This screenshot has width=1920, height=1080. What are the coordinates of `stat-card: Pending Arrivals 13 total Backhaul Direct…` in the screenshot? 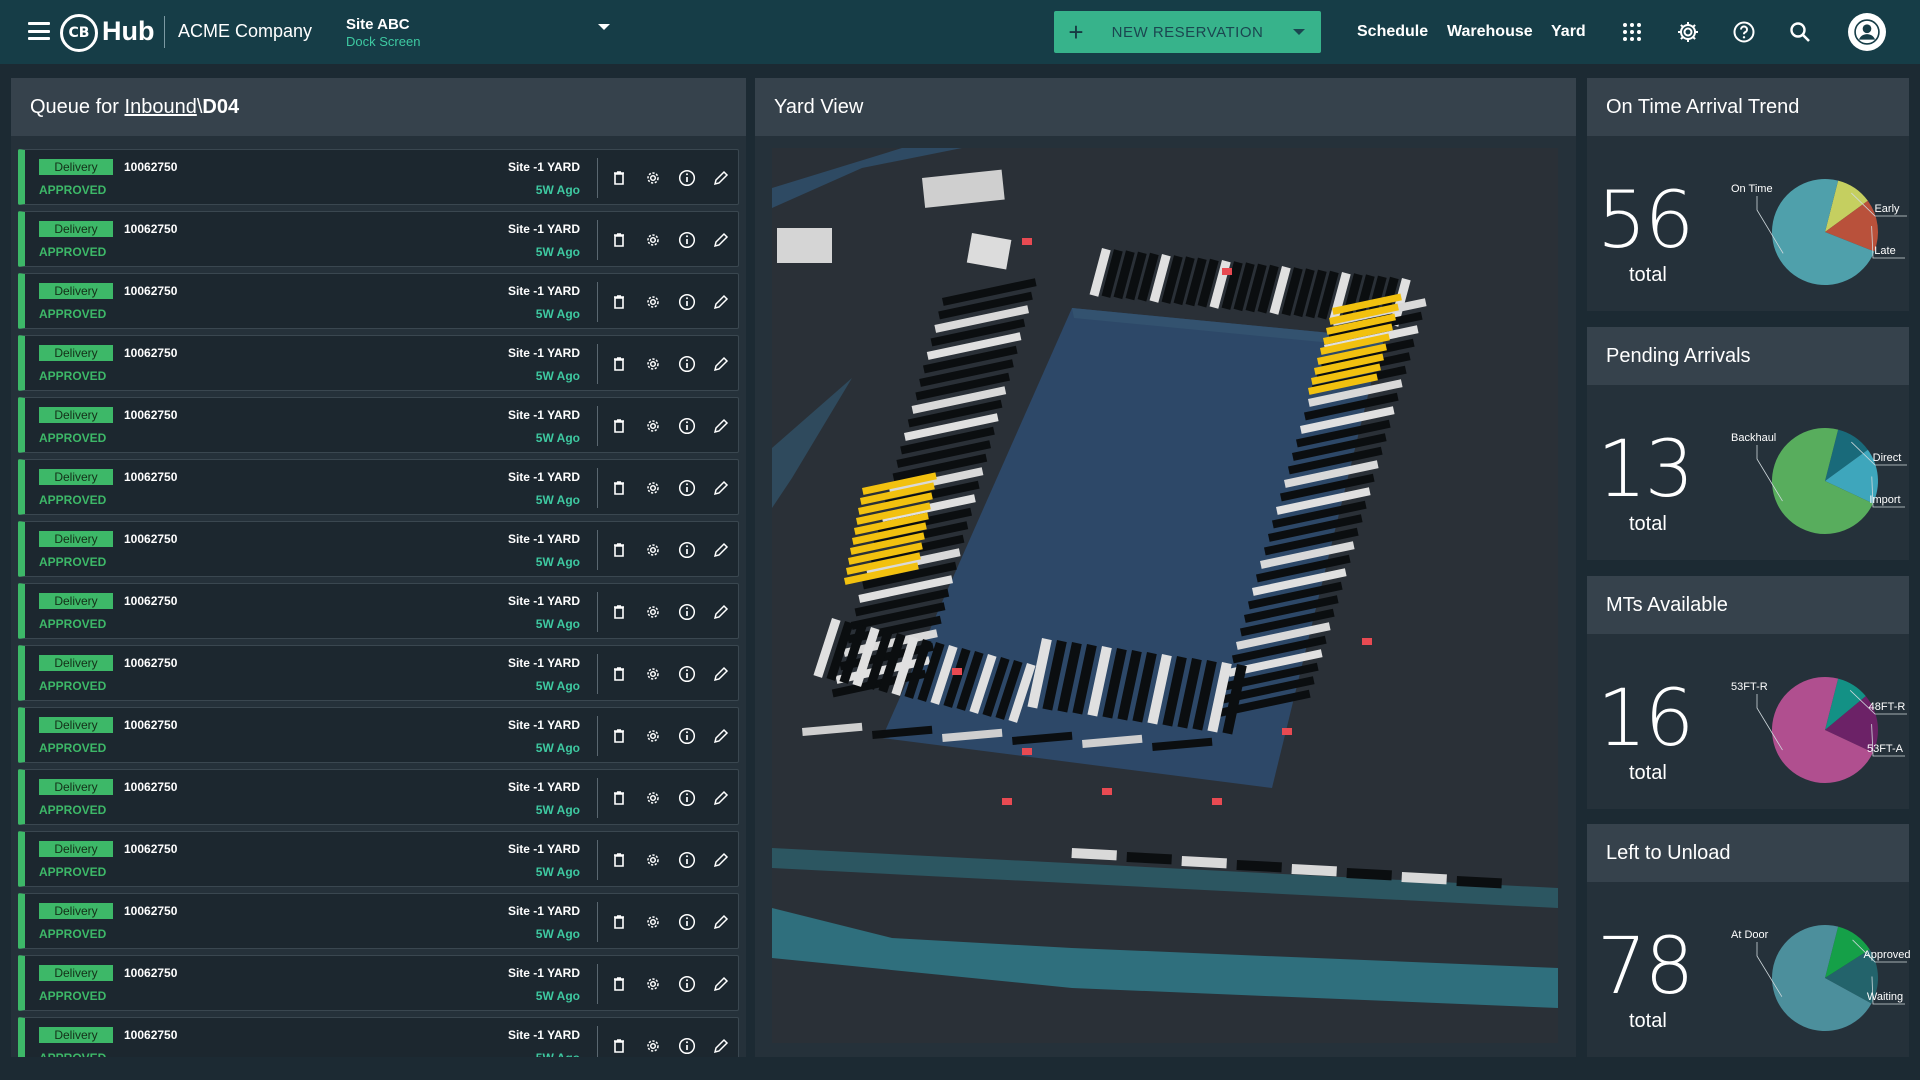 It's located at (1748, 443).